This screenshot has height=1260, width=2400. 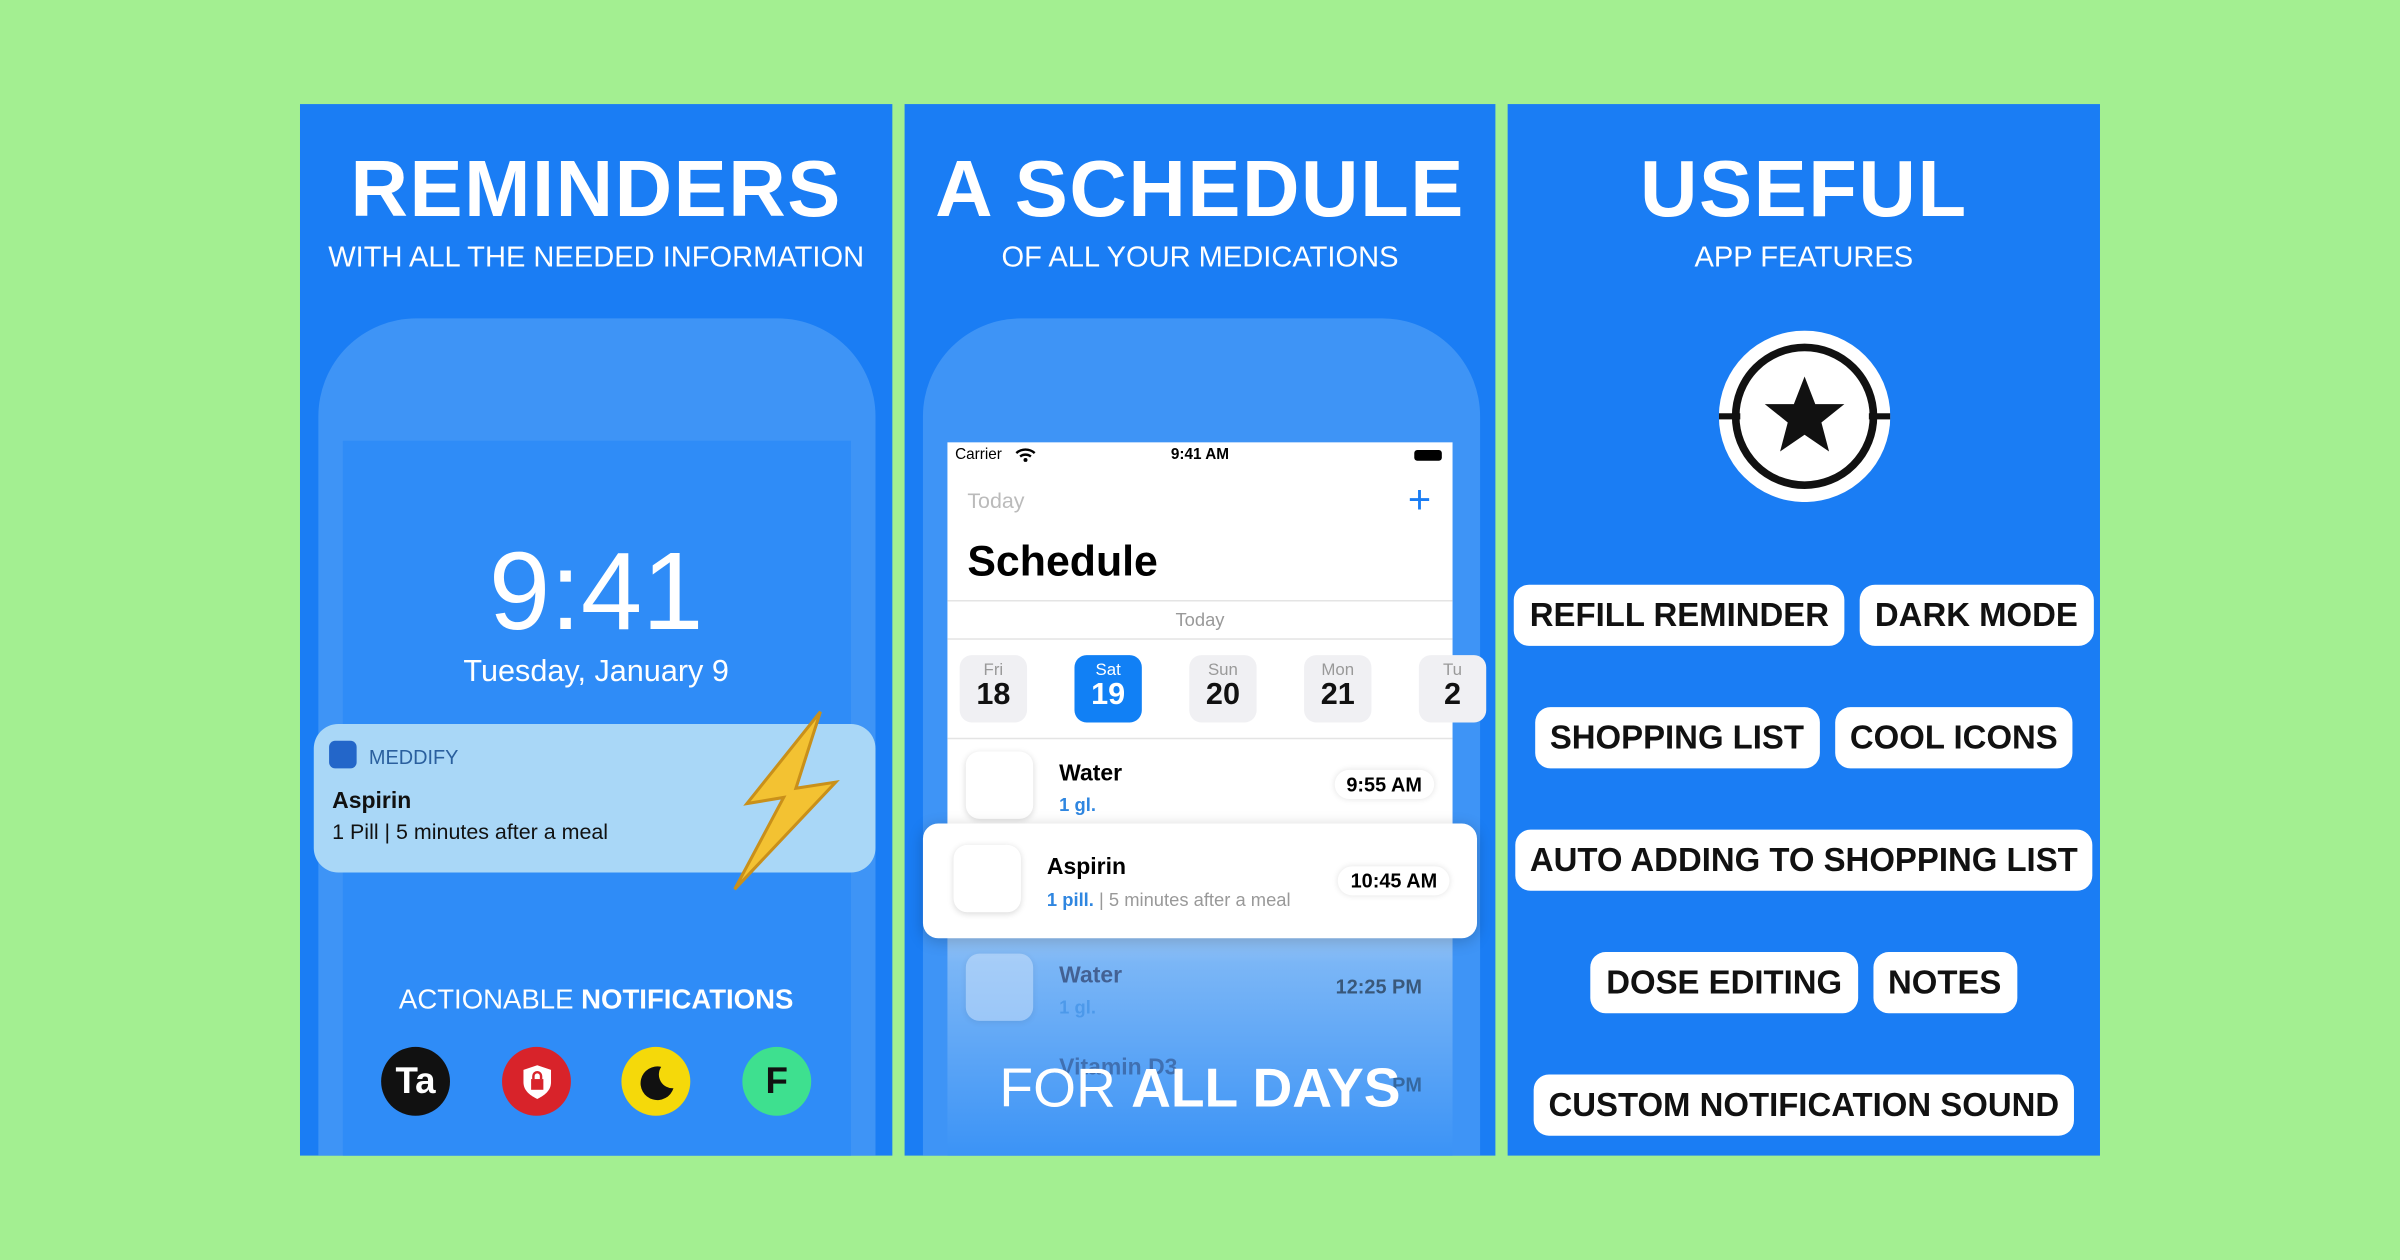 I want to click on schedule-row: Water 1 gl. 9:55 AM, so click(x=1199, y=783).